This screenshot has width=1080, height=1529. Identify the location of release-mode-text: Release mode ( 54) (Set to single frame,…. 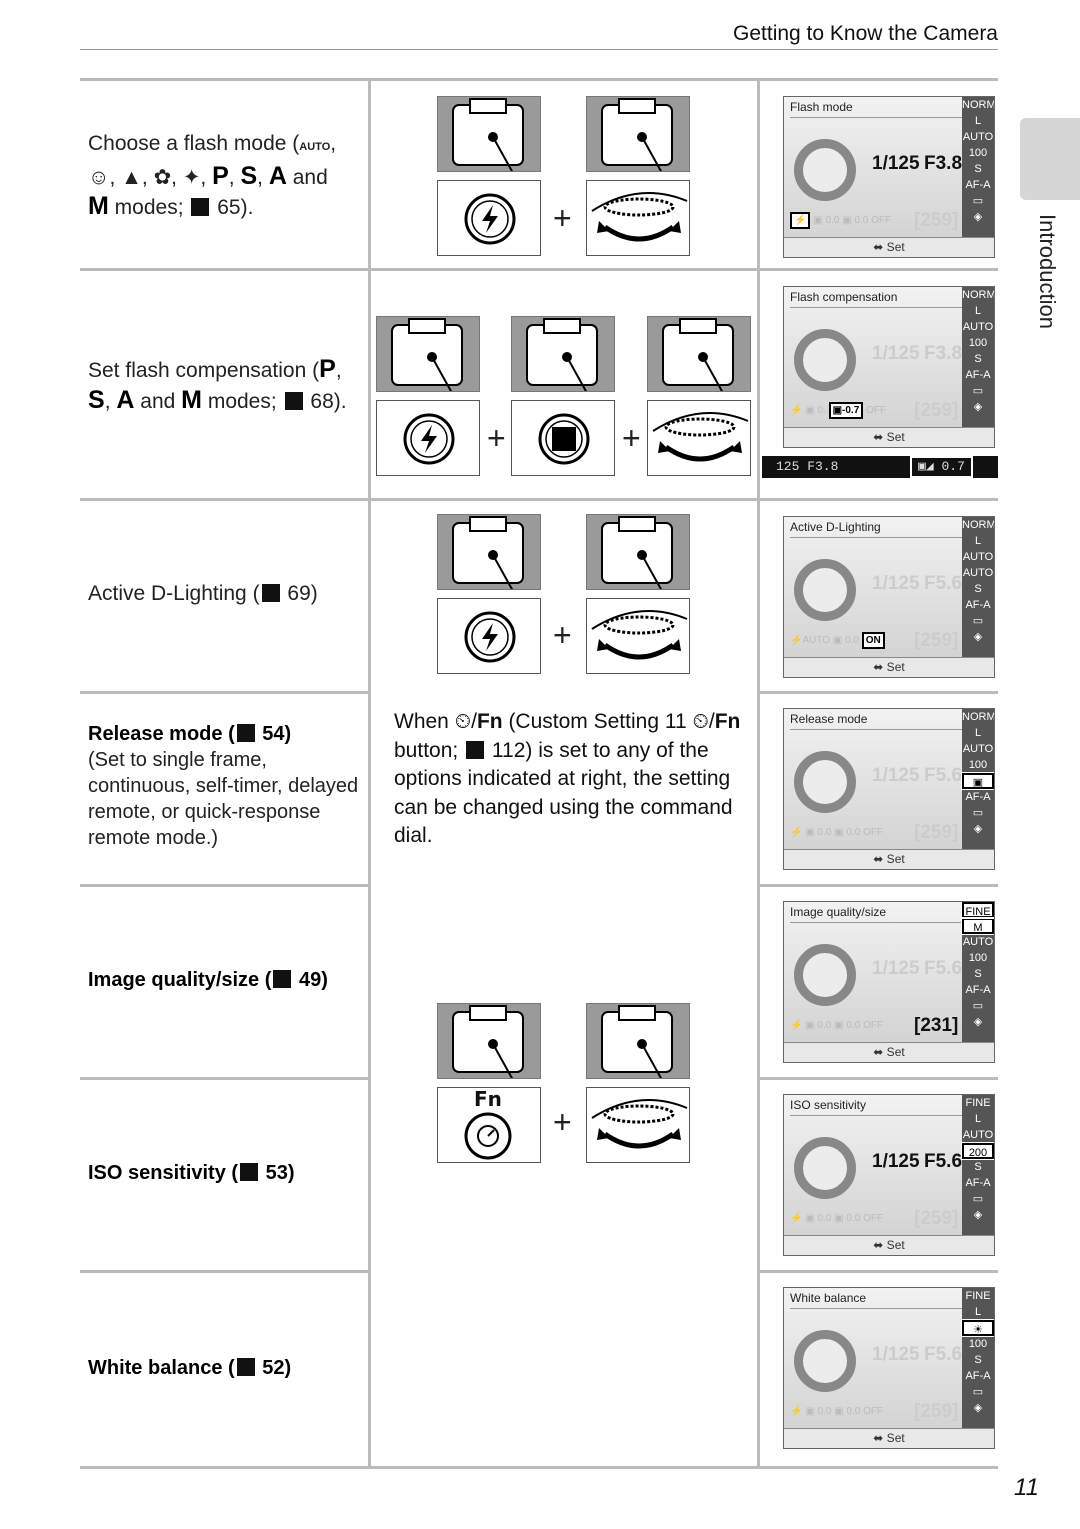
(223, 786).